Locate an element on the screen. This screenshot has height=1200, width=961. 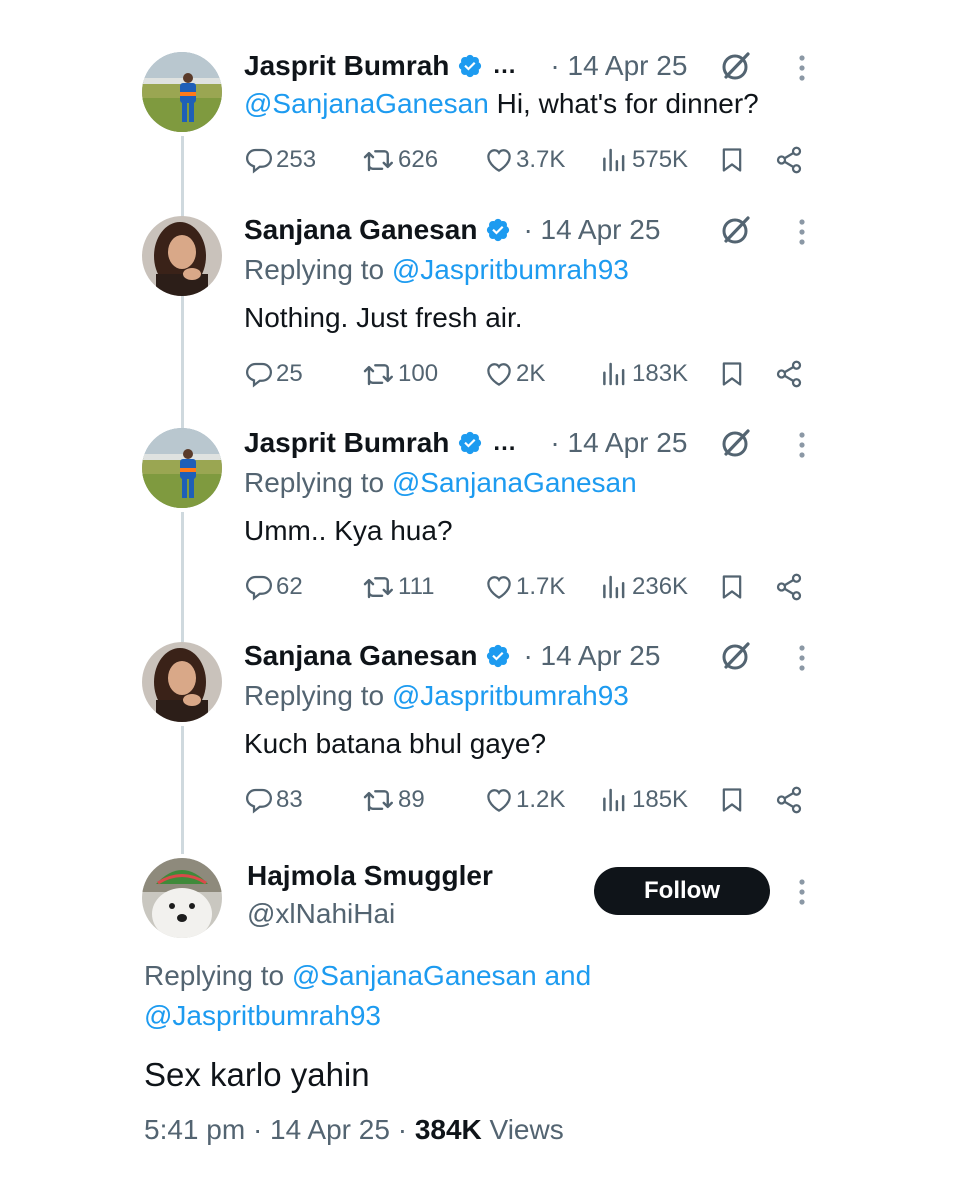
replying-to: Replying to @Jaspritbumrah93 is located at coordinates (436, 696).